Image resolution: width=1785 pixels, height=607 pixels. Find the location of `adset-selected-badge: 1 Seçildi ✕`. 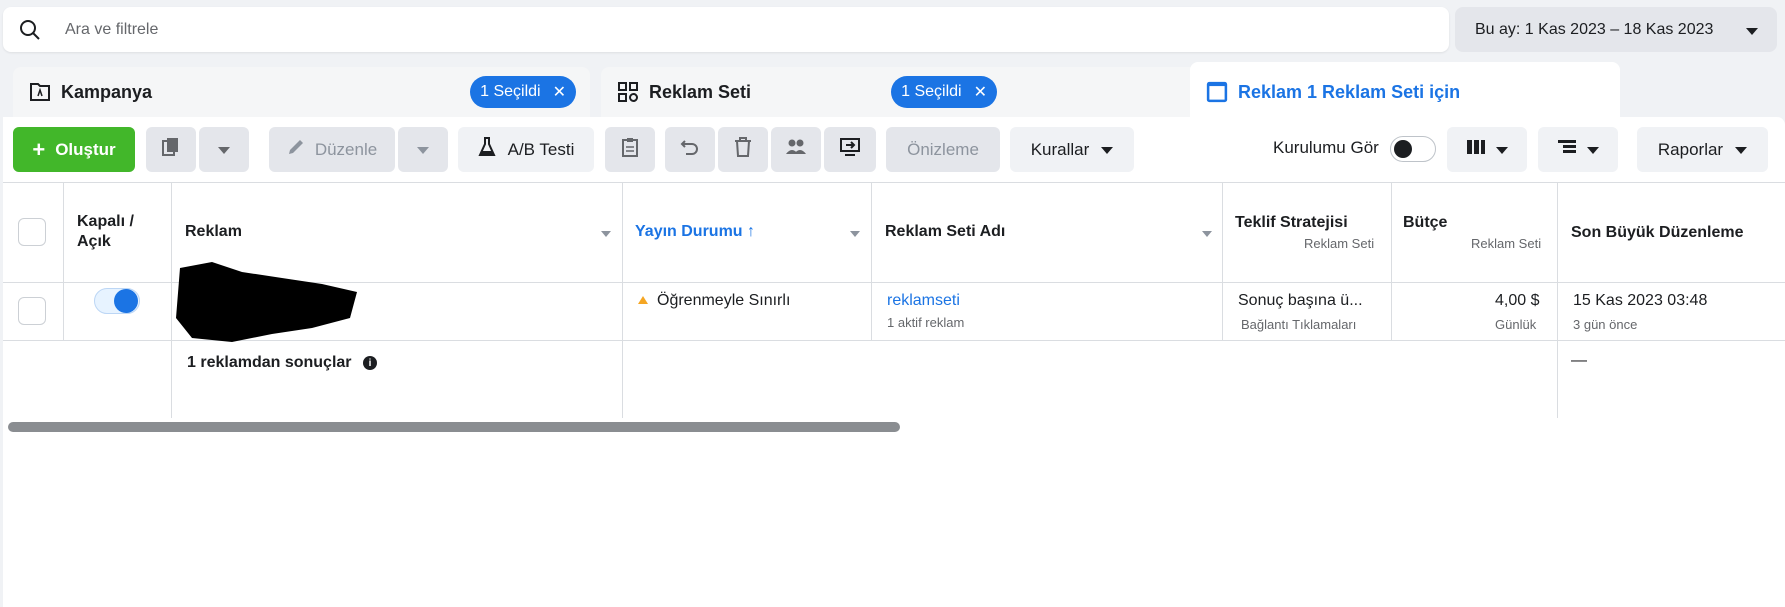

adset-selected-badge: 1 Seçildi ✕ is located at coordinates (944, 92).